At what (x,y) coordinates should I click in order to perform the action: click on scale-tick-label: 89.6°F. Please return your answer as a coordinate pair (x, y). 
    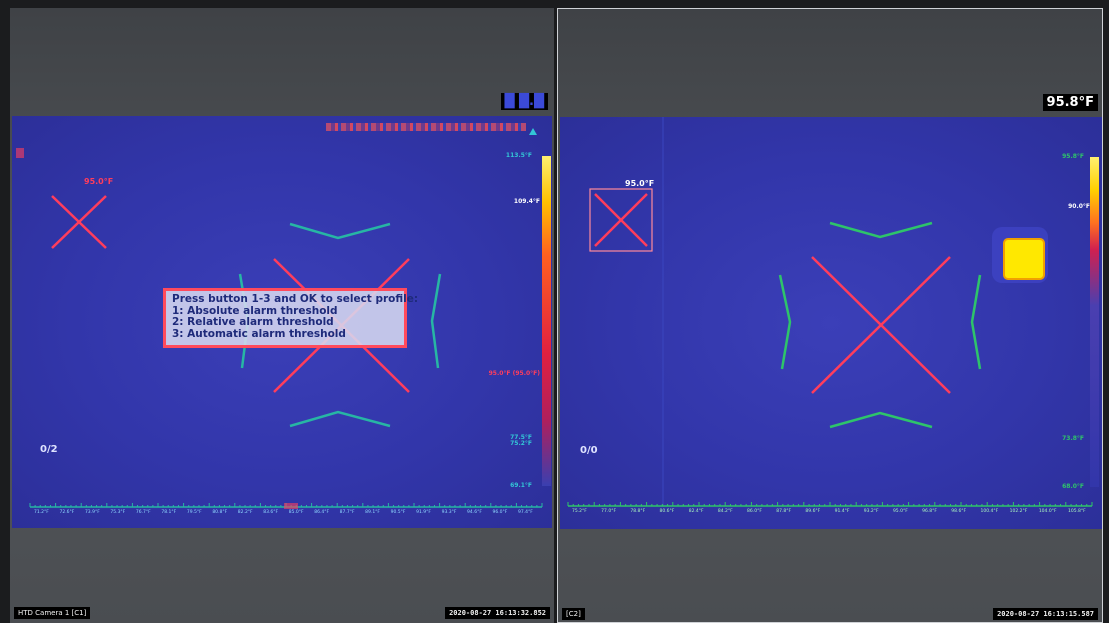
    Looking at the image, I should click on (813, 511).